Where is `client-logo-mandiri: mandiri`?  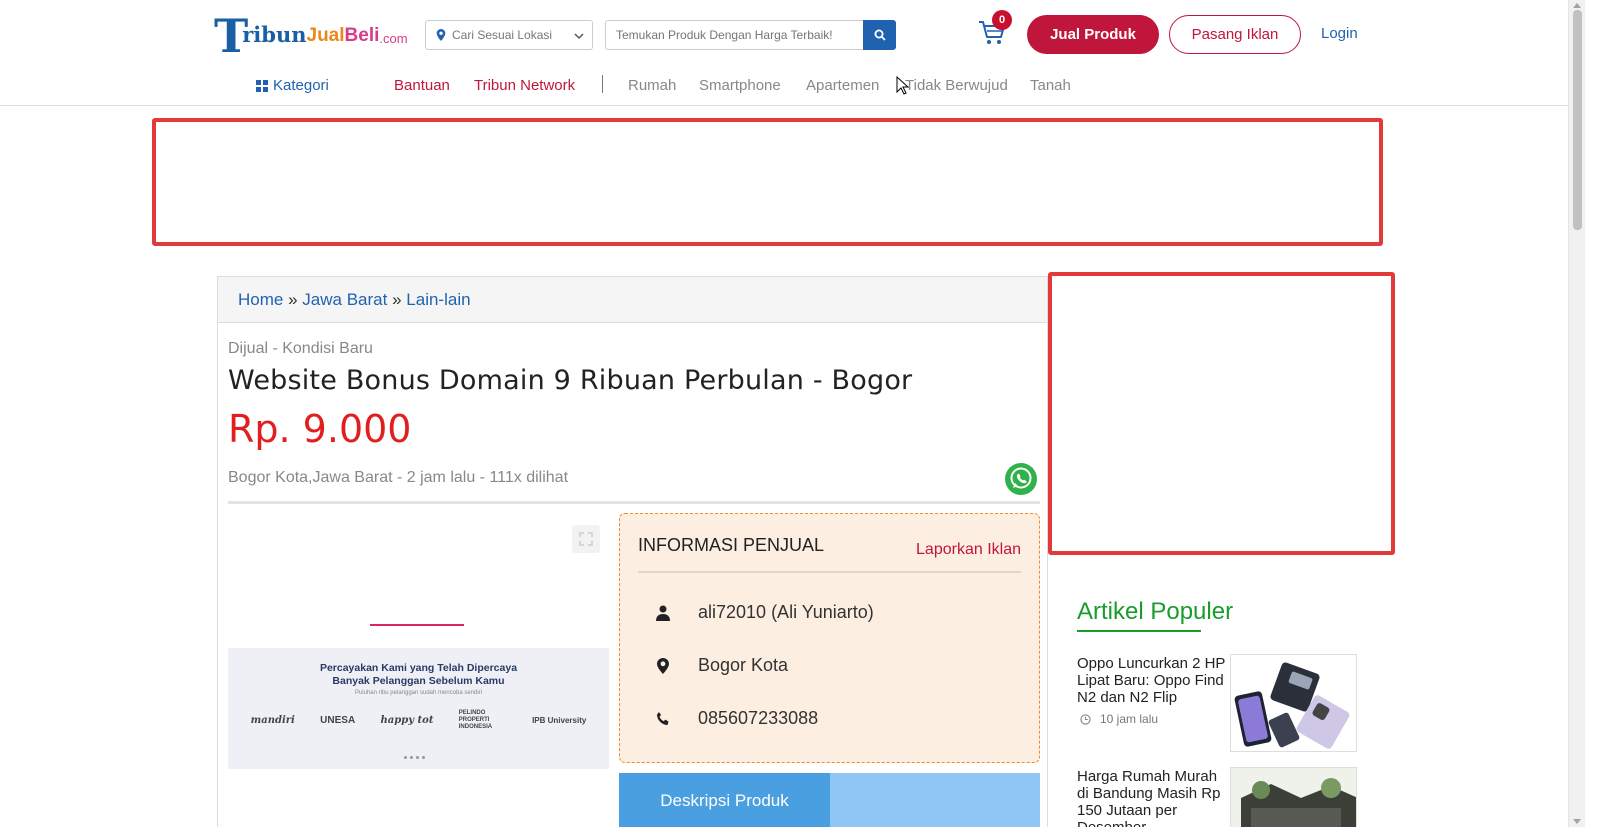
client-logo-mandiri: mandiri is located at coordinates (272, 720).